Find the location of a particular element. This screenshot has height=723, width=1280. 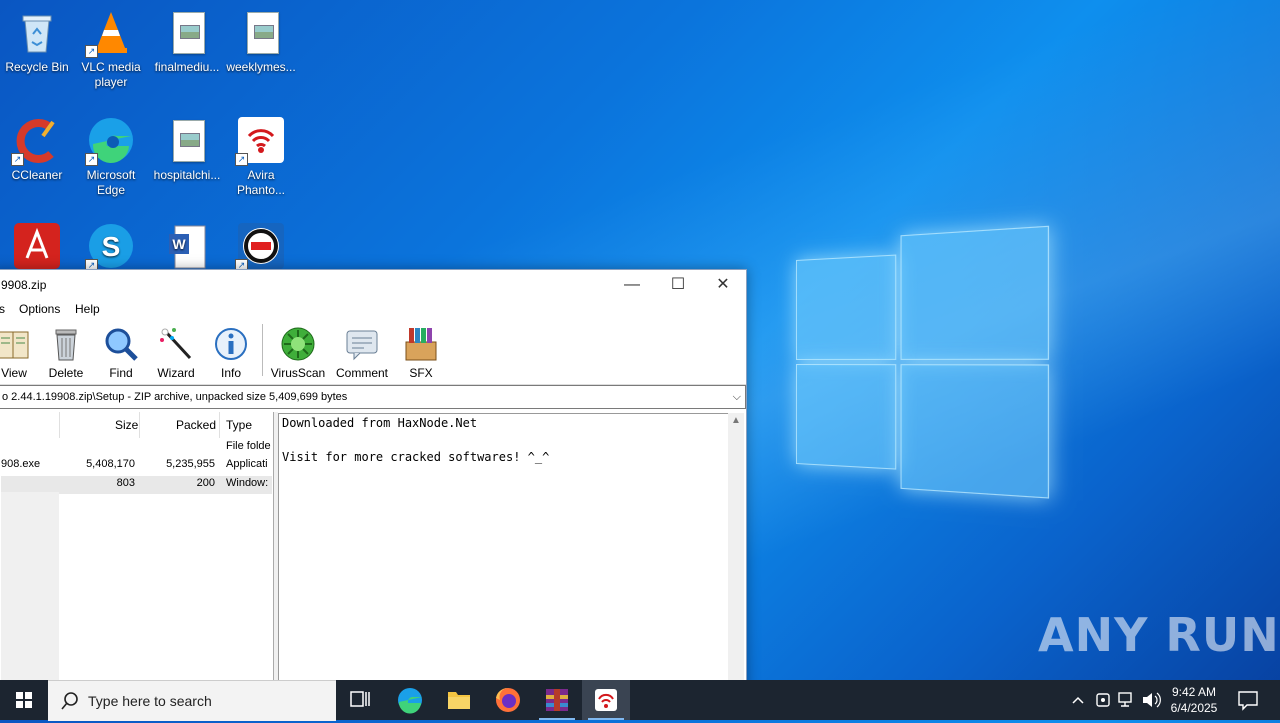

table-cell-packed: 200 is located at coordinates (205, 483).